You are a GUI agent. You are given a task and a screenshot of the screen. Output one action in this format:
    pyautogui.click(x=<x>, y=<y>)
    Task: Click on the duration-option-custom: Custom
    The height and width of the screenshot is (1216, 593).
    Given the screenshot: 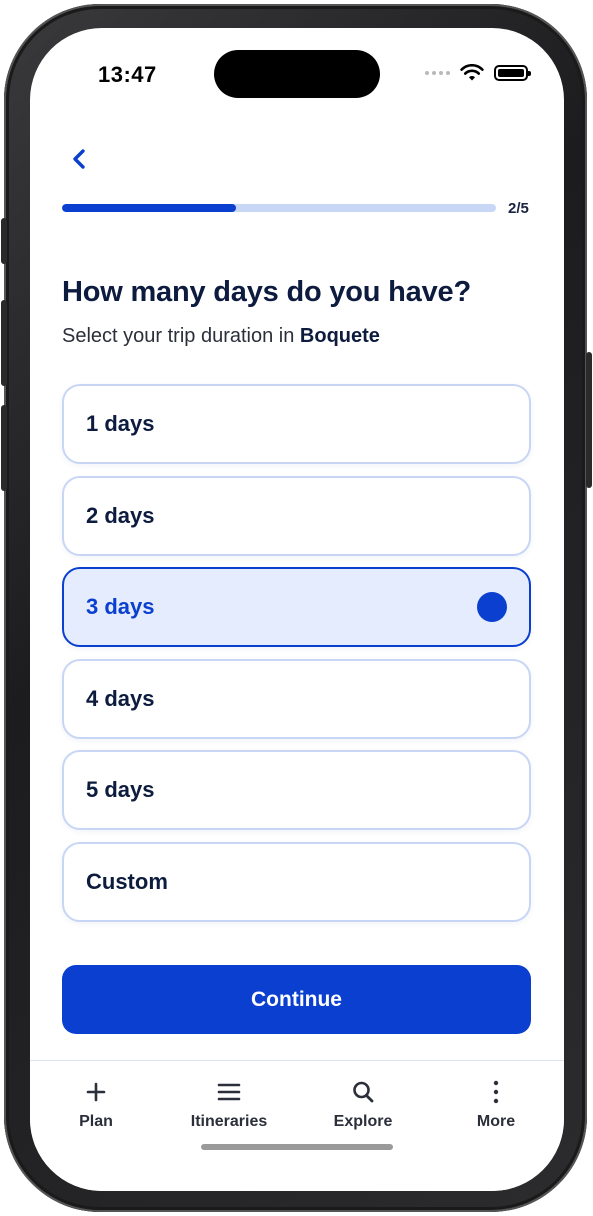 What is the action you would take?
    pyautogui.click(x=296, y=881)
    